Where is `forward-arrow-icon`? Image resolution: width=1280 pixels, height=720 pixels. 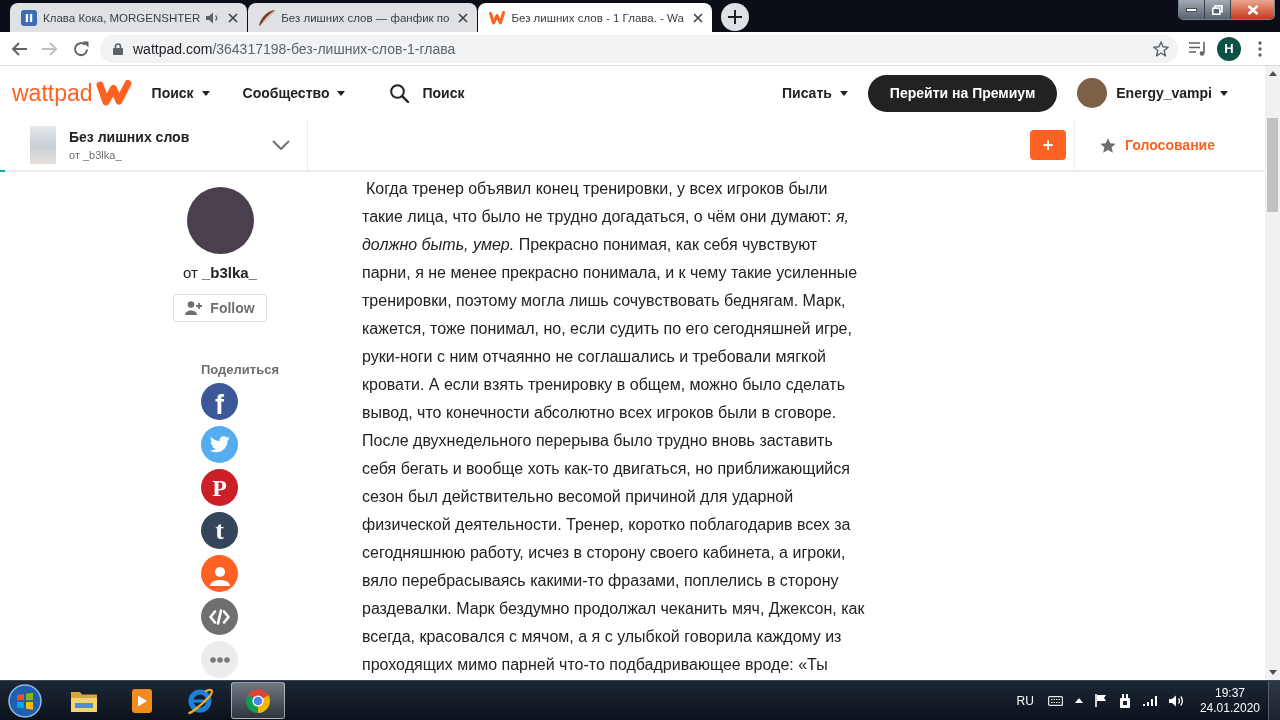 forward-arrow-icon is located at coordinates (50, 48).